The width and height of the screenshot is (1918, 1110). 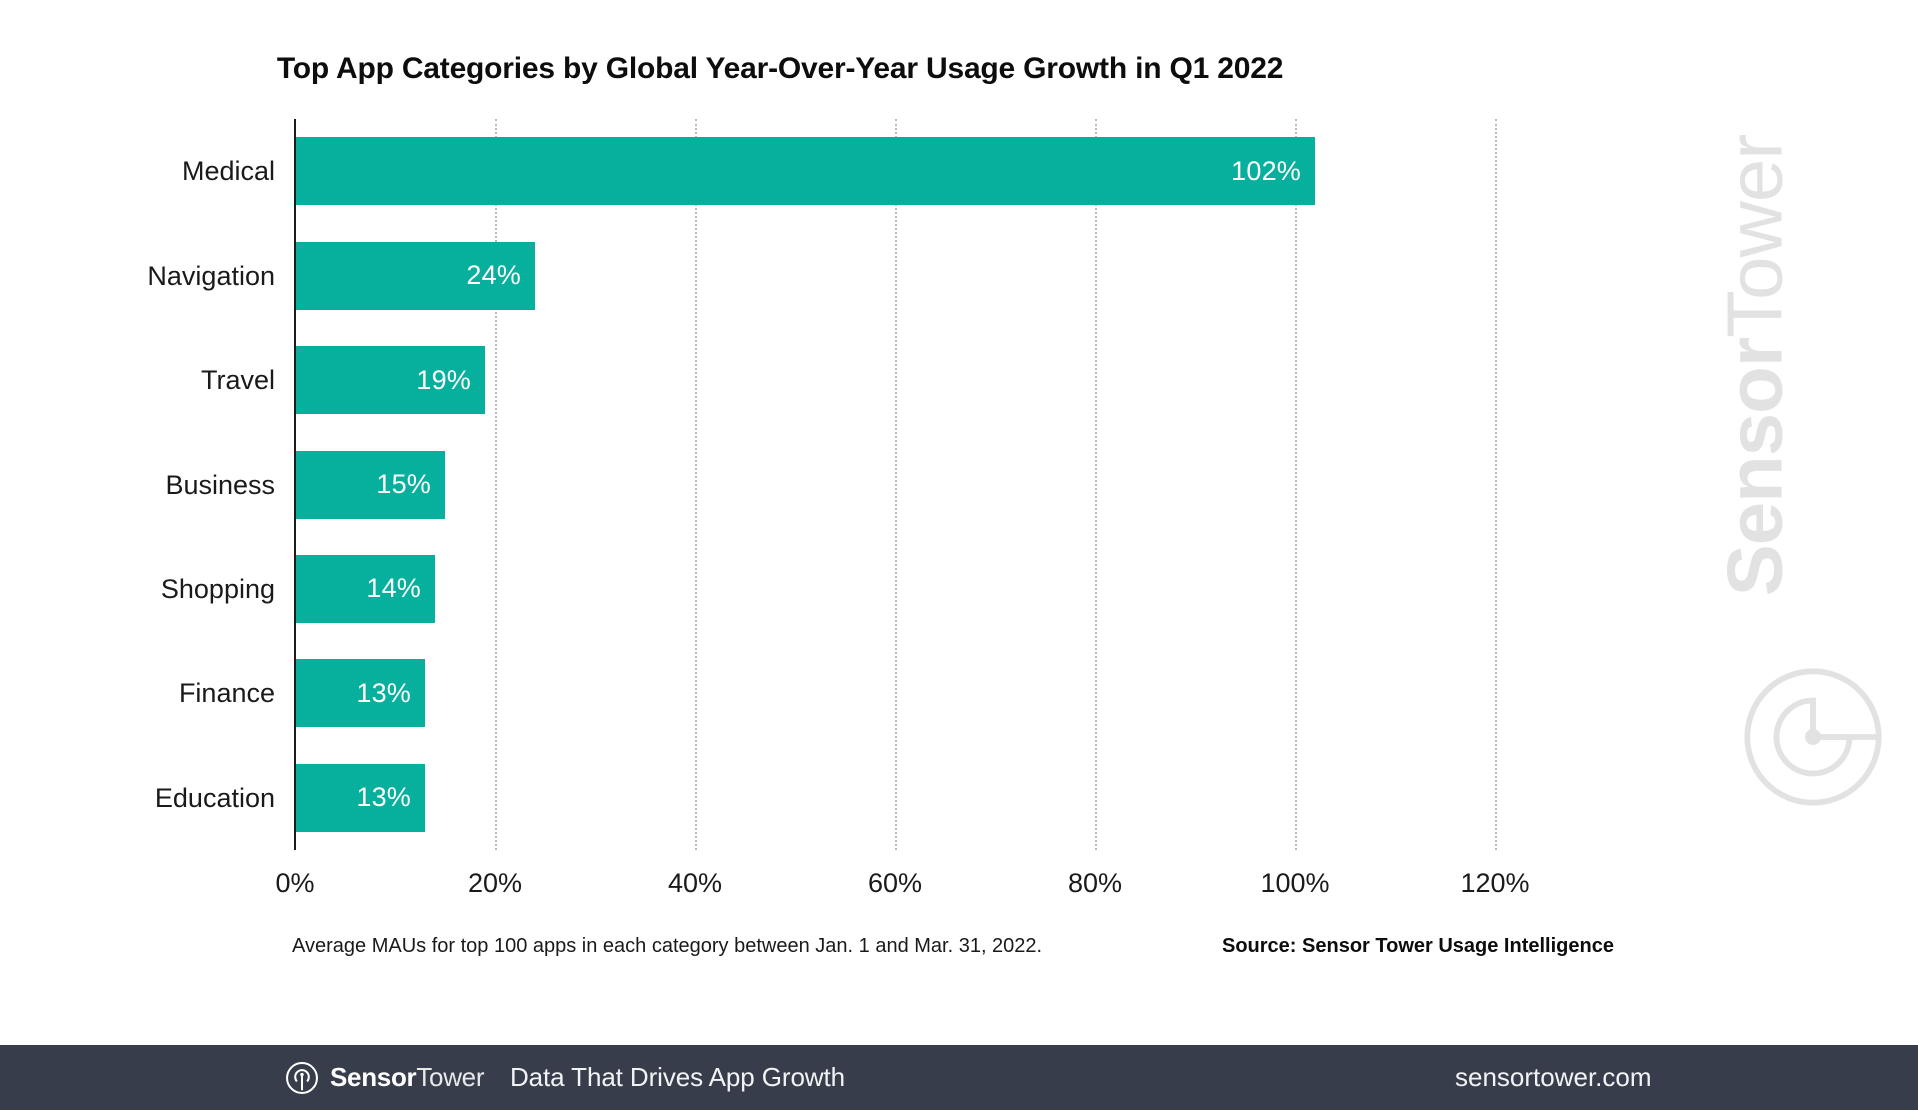 What do you see at coordinates (945, 380) in the screenshot?
I see `bar-row: 19%` at bounding box center [945, 380].